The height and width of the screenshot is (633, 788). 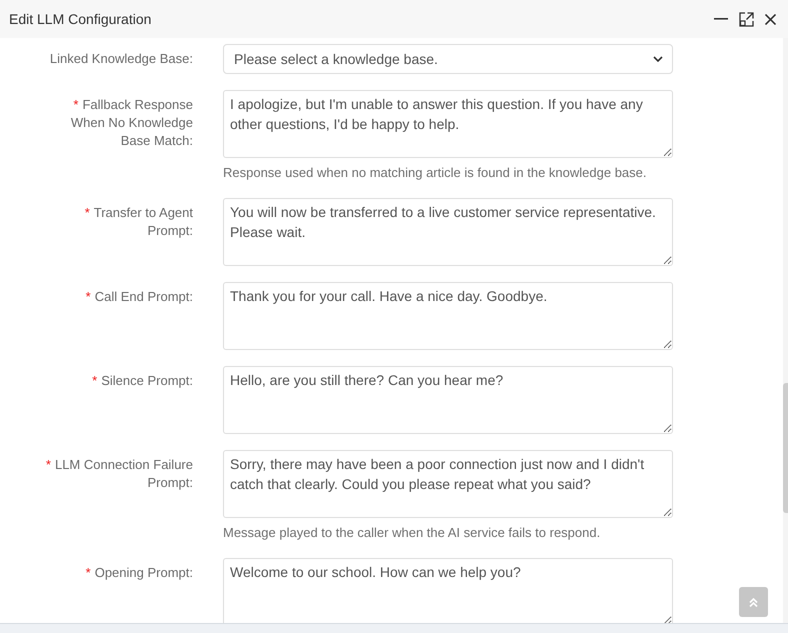 What do you see at coordinates (448, 232) in the screenshot?
I see `text-field: You will now be transferred to a live customer service representative. Please wait.` at bounding box center [448, 232].